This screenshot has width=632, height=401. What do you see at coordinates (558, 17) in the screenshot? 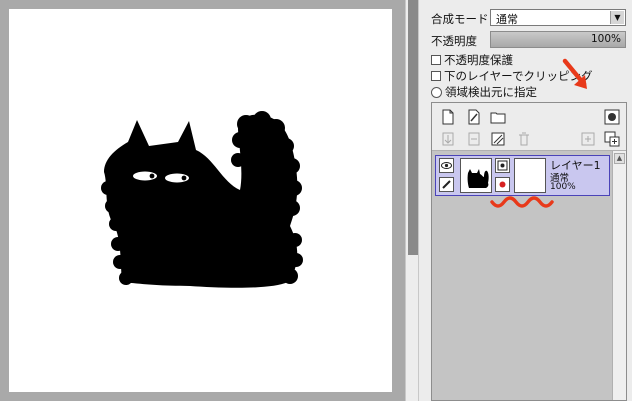
I see `blend-mode-select: 通常 ▼` at bounding box center [558, 17].